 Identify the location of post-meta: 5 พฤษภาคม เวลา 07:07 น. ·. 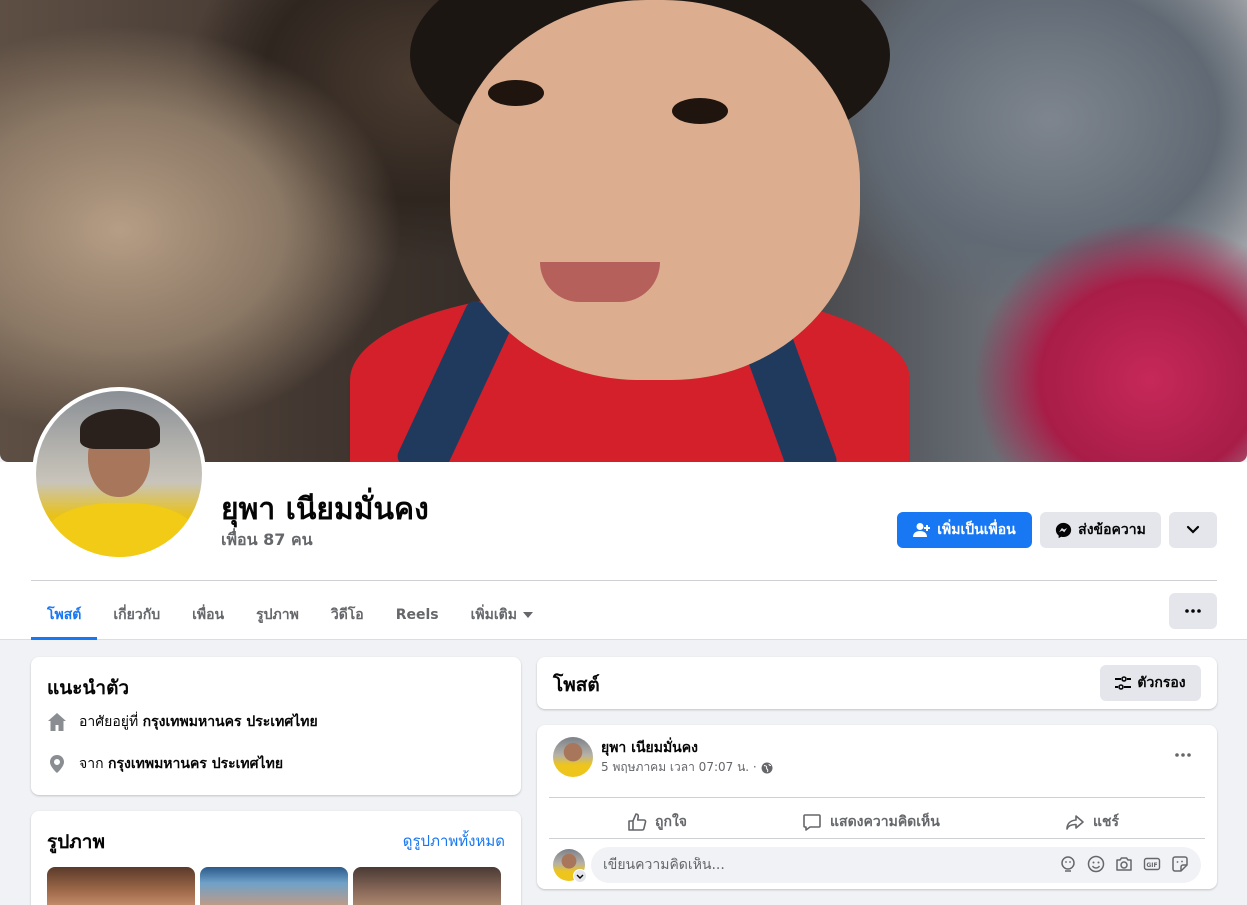
(687, 767).